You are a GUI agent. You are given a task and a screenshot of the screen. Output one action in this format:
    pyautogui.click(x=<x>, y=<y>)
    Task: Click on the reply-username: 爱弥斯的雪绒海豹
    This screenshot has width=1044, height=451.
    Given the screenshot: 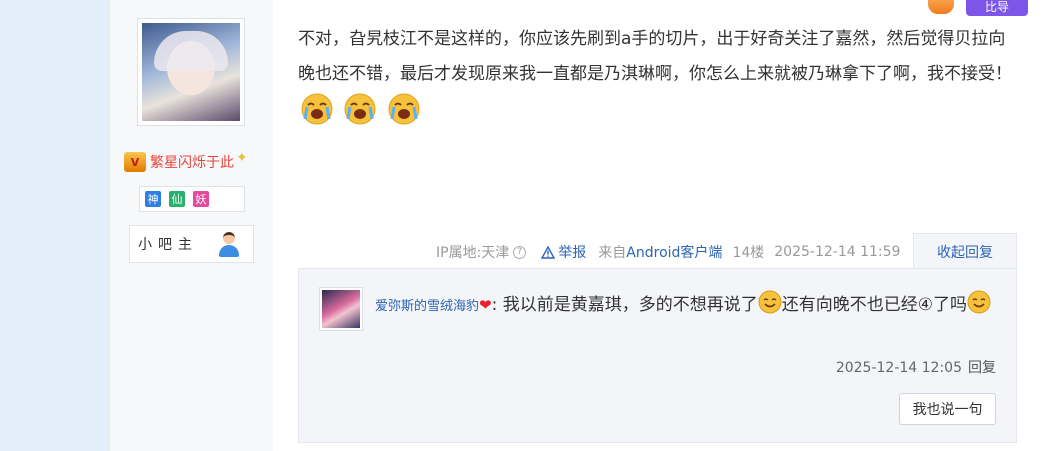 What is the action you would take?
    pyautogui.click(x=427, y=306)
    